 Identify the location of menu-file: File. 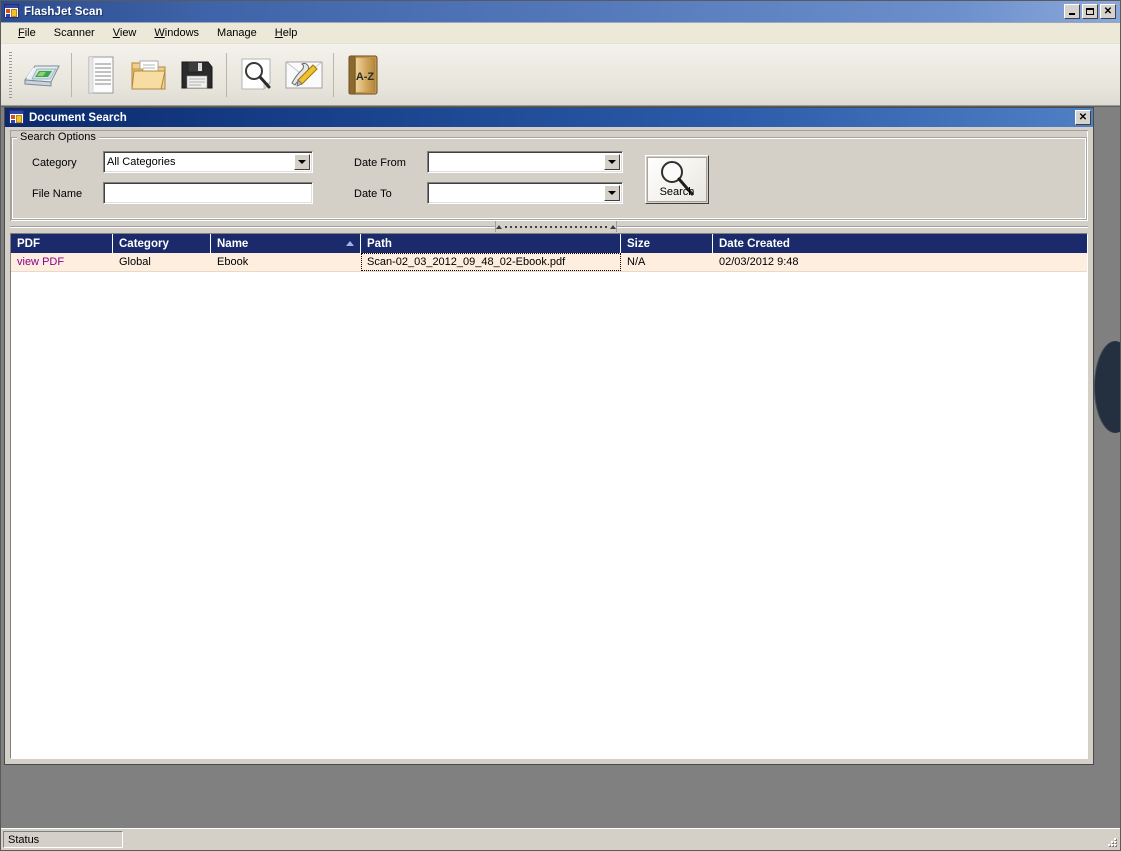
(27, 33).